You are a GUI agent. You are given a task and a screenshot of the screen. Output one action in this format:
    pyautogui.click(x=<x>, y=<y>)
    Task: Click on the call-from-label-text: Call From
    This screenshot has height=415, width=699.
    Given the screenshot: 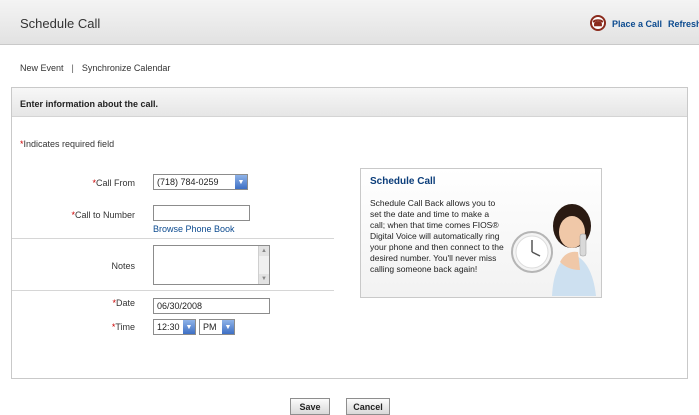 What is the action you would take?
    pyautogui.click(x=115, y=183)
    